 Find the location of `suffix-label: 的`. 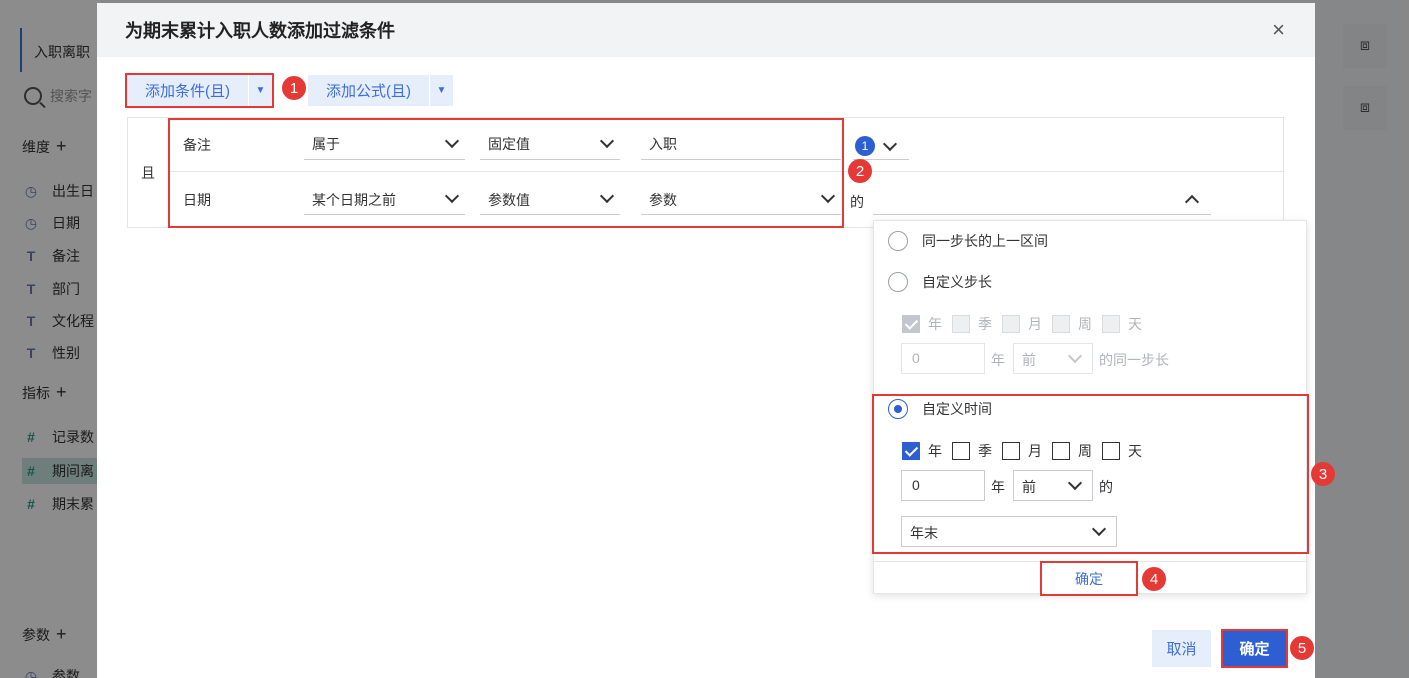

suffix-label: 的 is located at coordinates (857, 202).